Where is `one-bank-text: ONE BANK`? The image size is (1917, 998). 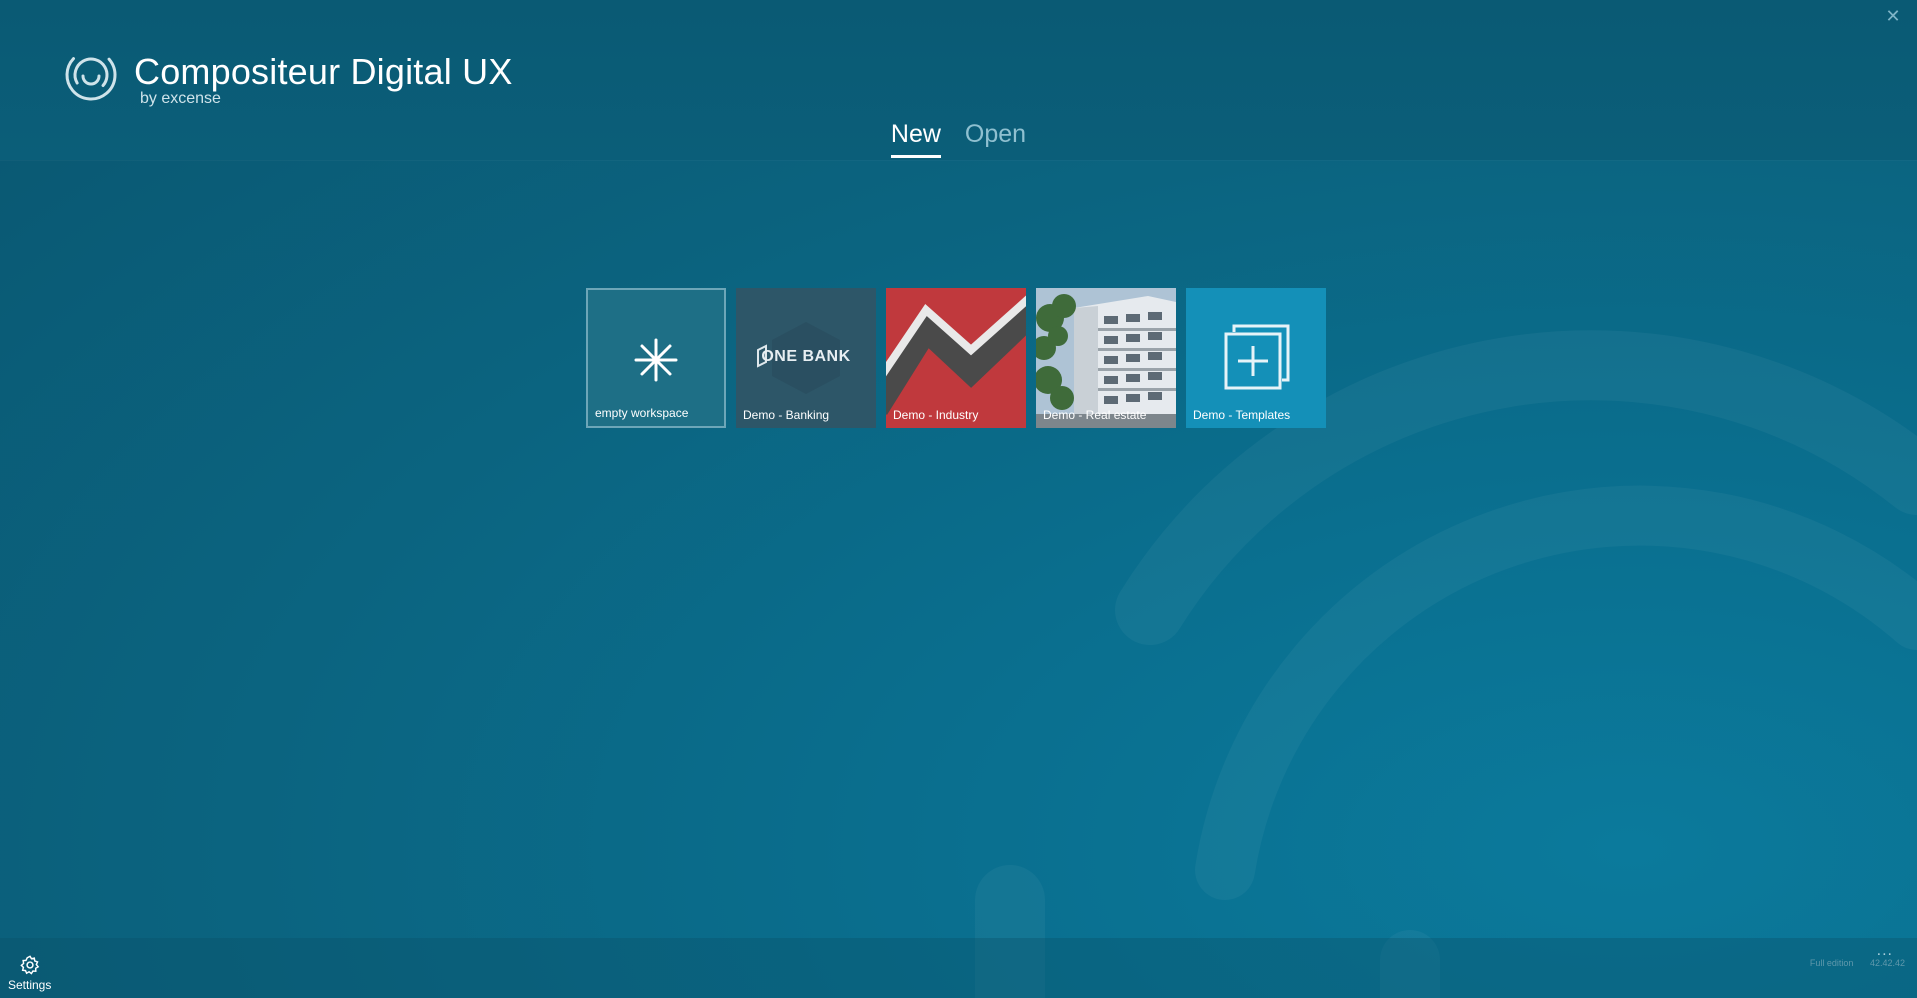 one-bank-text: ONE BANK is located at coordinates (806, 356).